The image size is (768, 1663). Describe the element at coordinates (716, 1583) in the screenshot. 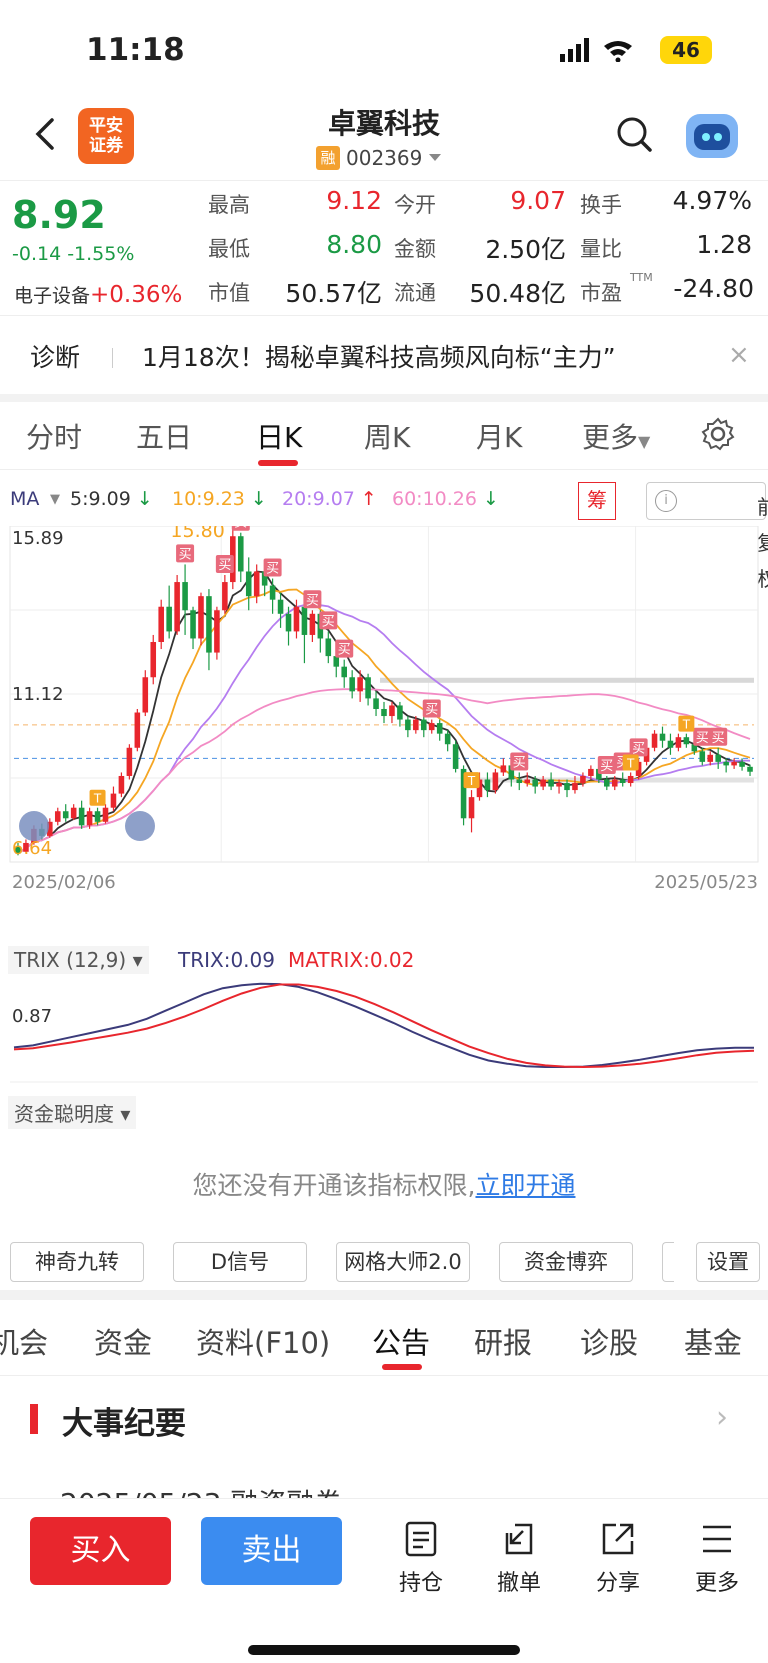

I see `more-label: 更多` at that location.